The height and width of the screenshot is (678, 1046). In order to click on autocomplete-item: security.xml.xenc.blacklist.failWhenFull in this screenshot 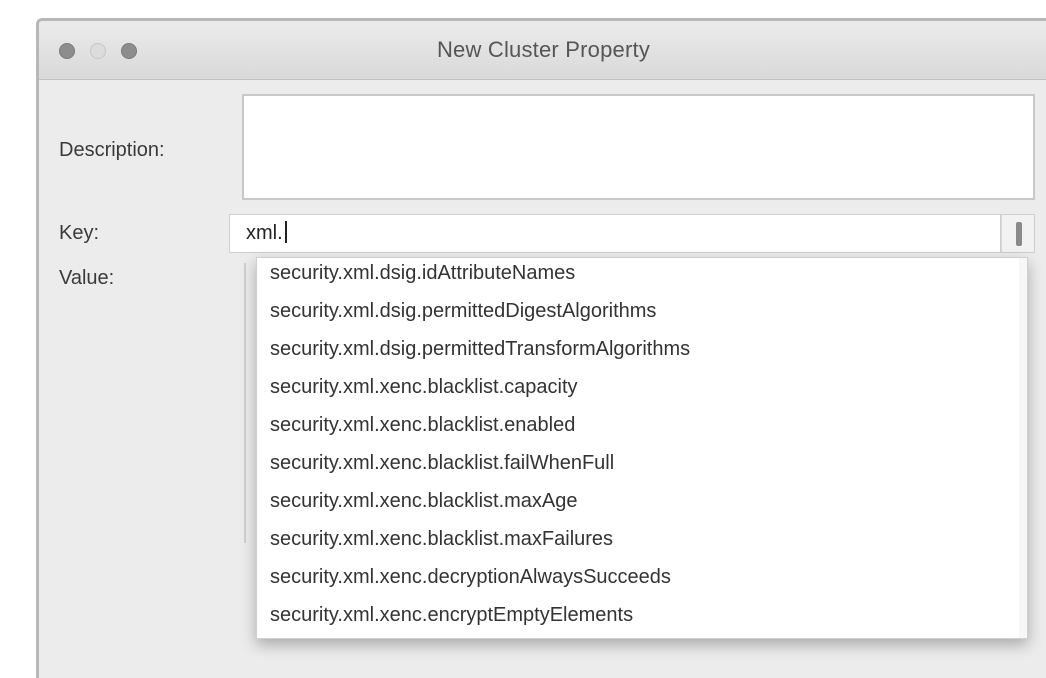, I will do `click(442, 463)`.